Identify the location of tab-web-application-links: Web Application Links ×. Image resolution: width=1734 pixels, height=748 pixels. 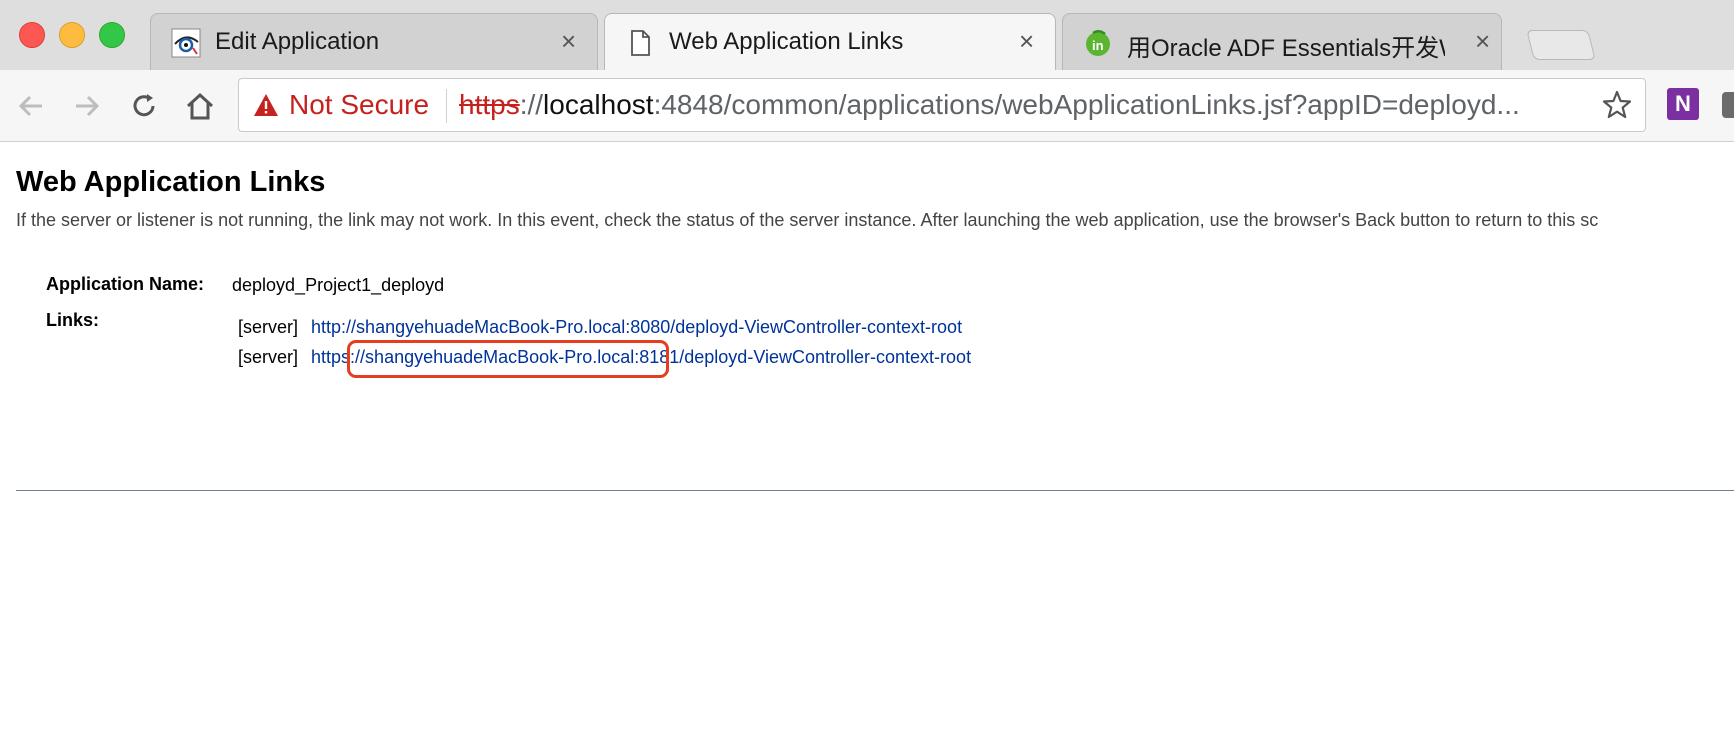
(830, 41).